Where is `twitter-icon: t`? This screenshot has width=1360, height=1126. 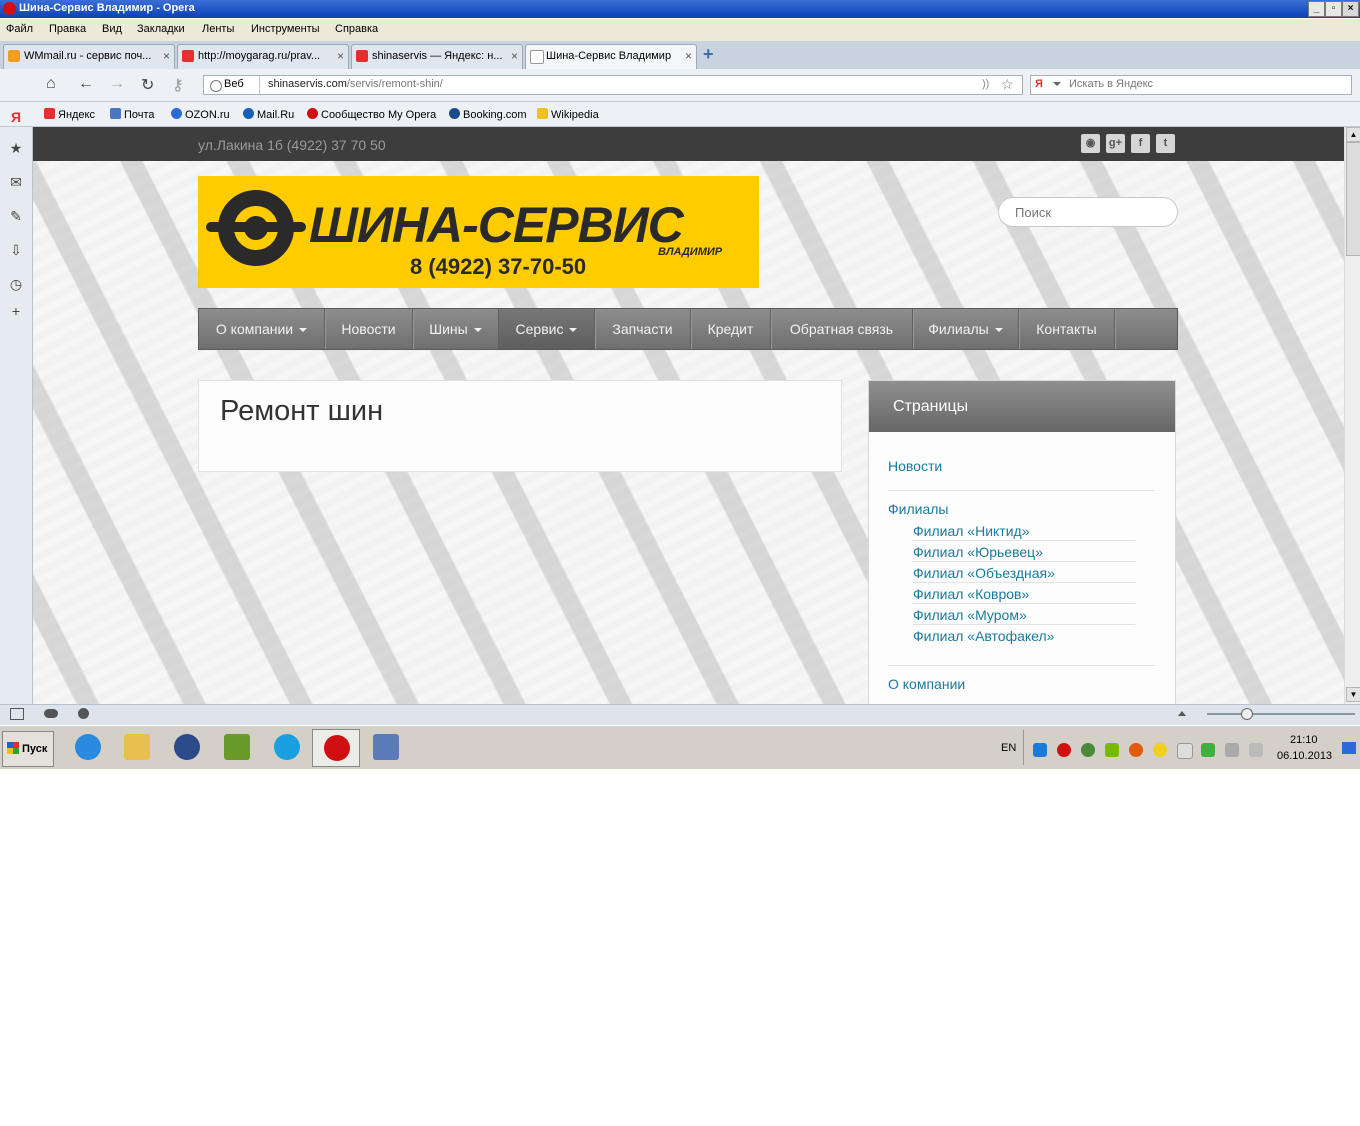 twitter-icon: t is located at coordinates (1165, 143).